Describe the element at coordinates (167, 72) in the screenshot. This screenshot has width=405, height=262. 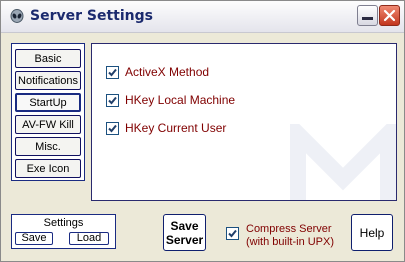
I see `activex-method-label: ActiveX Method` at that location.